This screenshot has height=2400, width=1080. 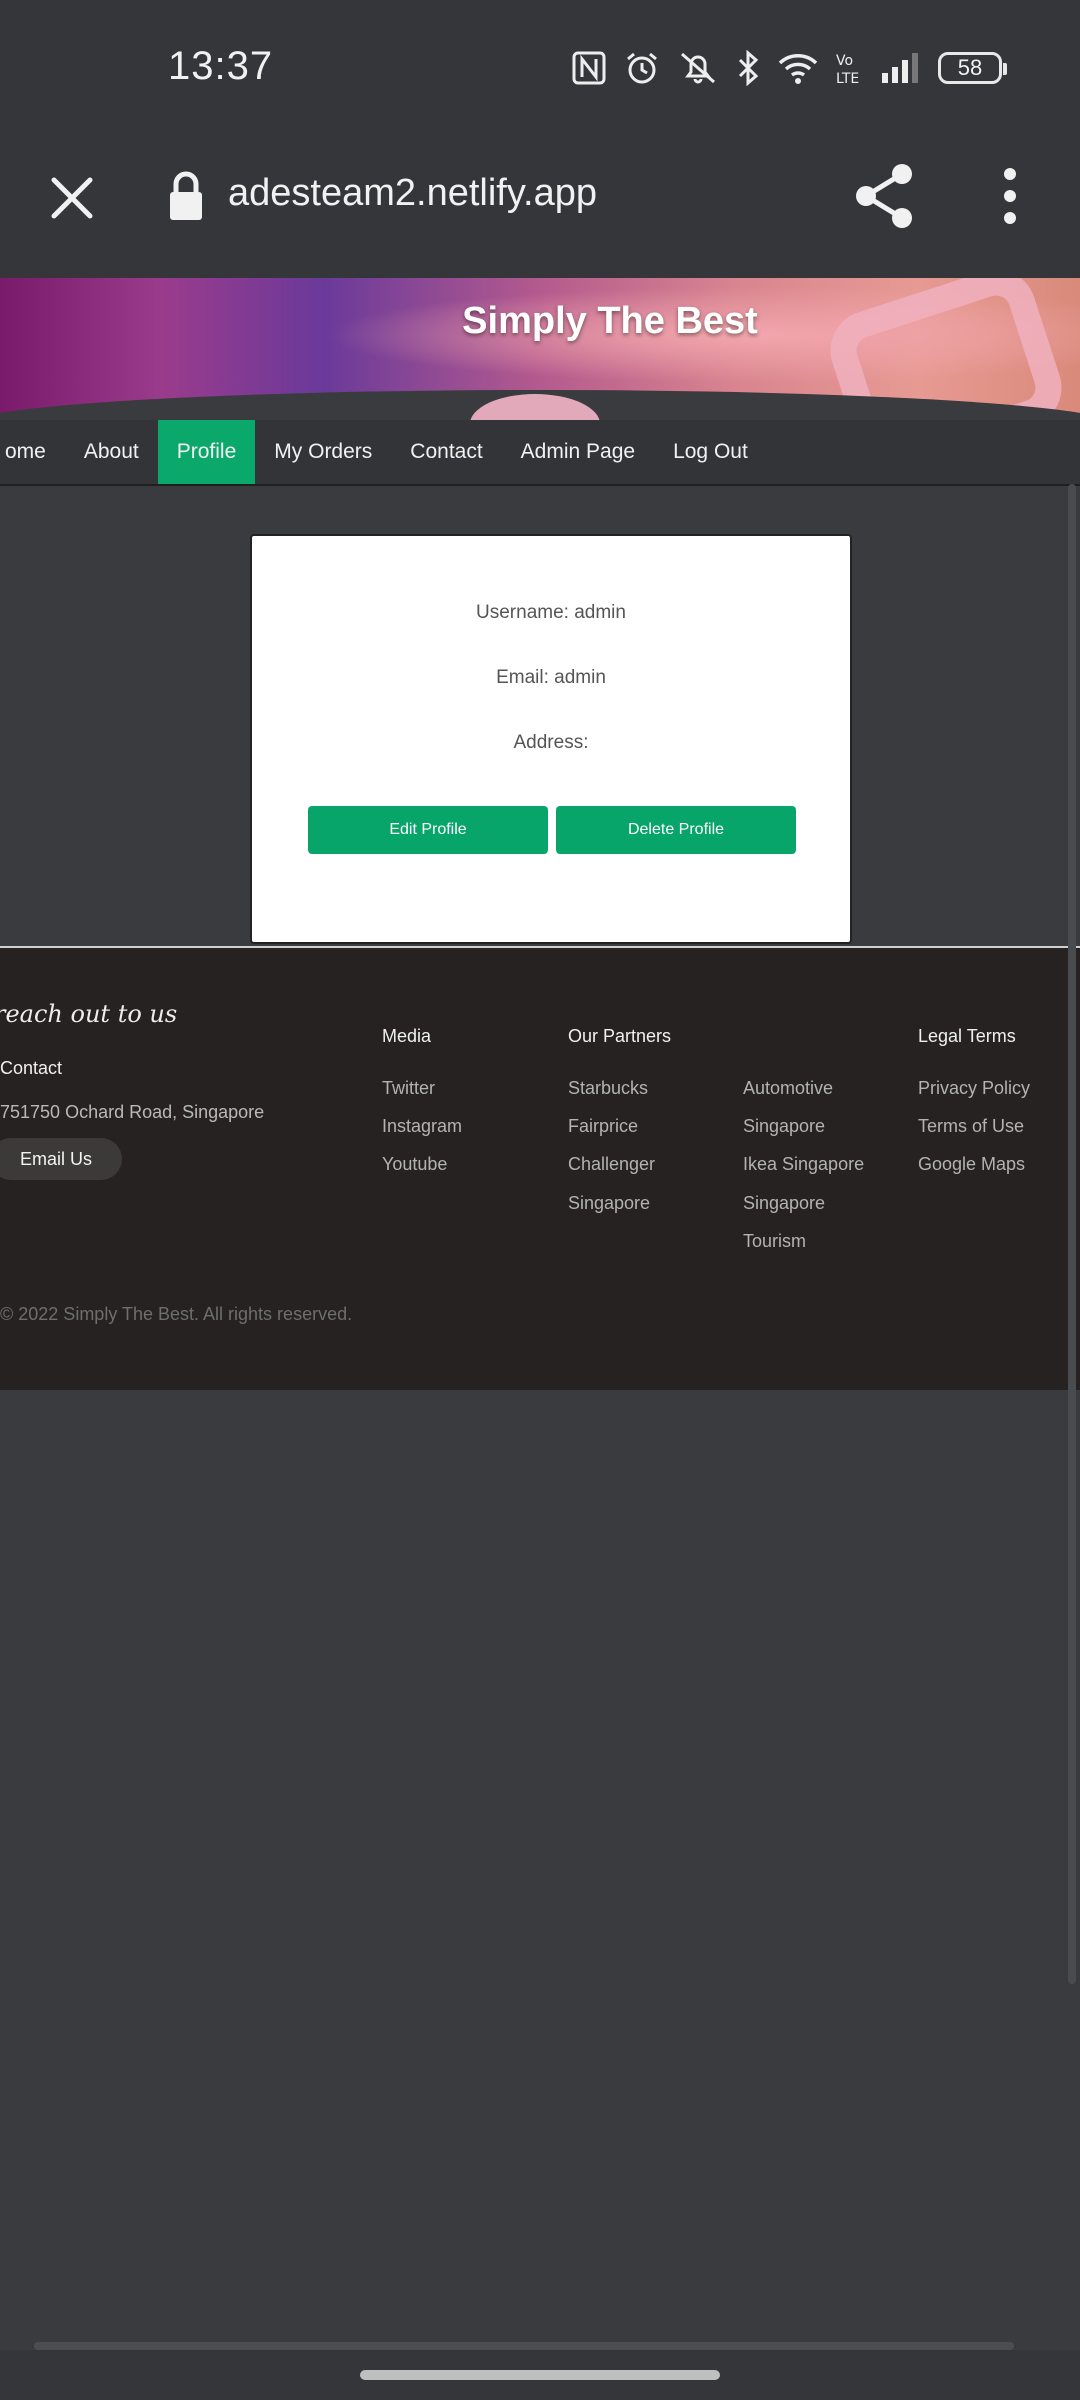 I want to click on nav-item-home: ome, so click(x=32, y=452).